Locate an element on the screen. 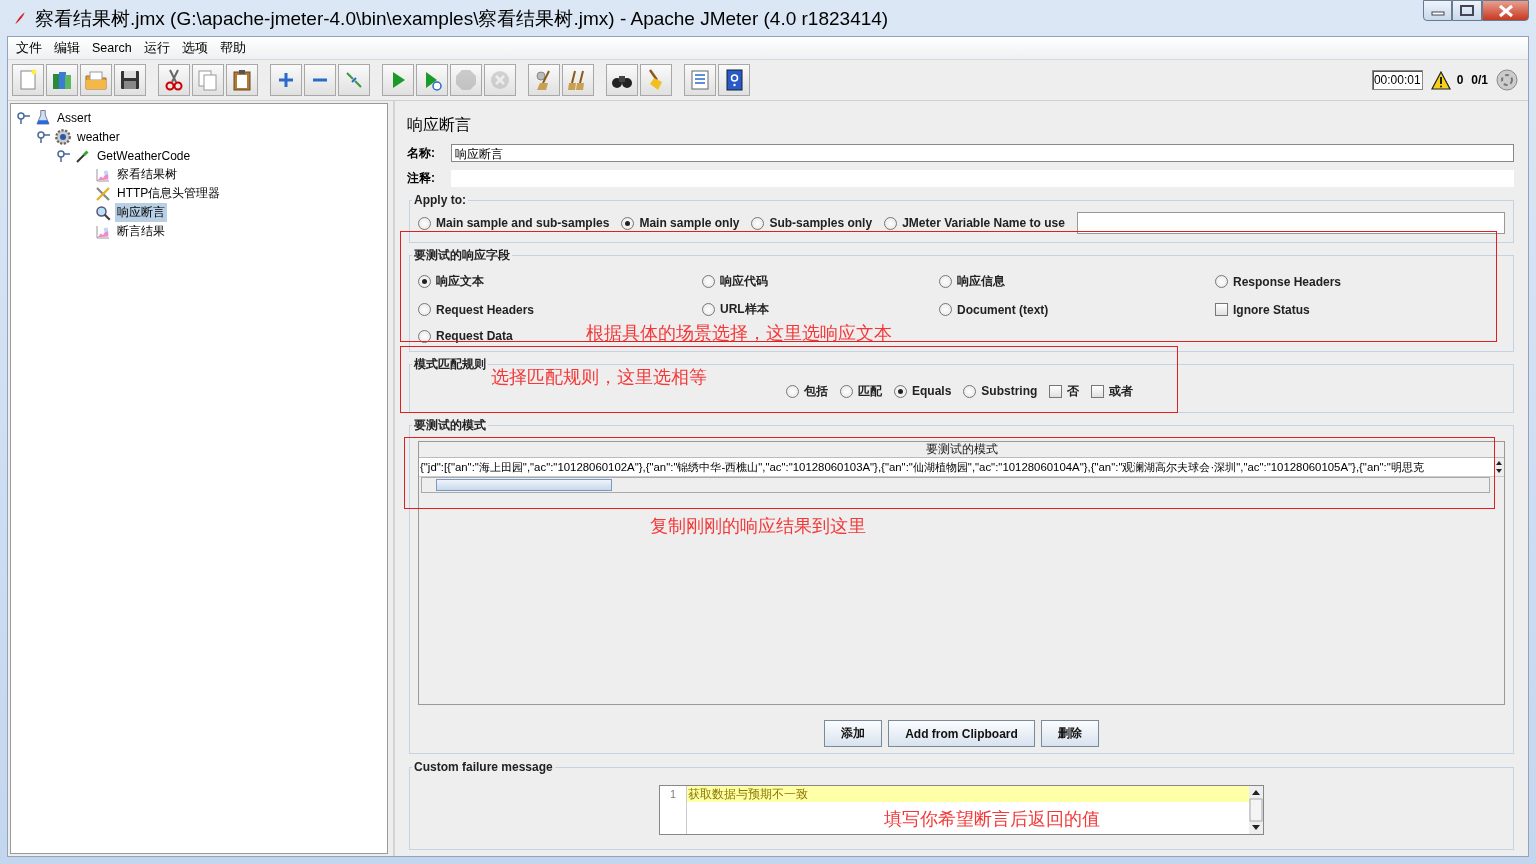 This screenshot has width=1536, height=864. menu-item: Search is located at coordinates (112, 48).